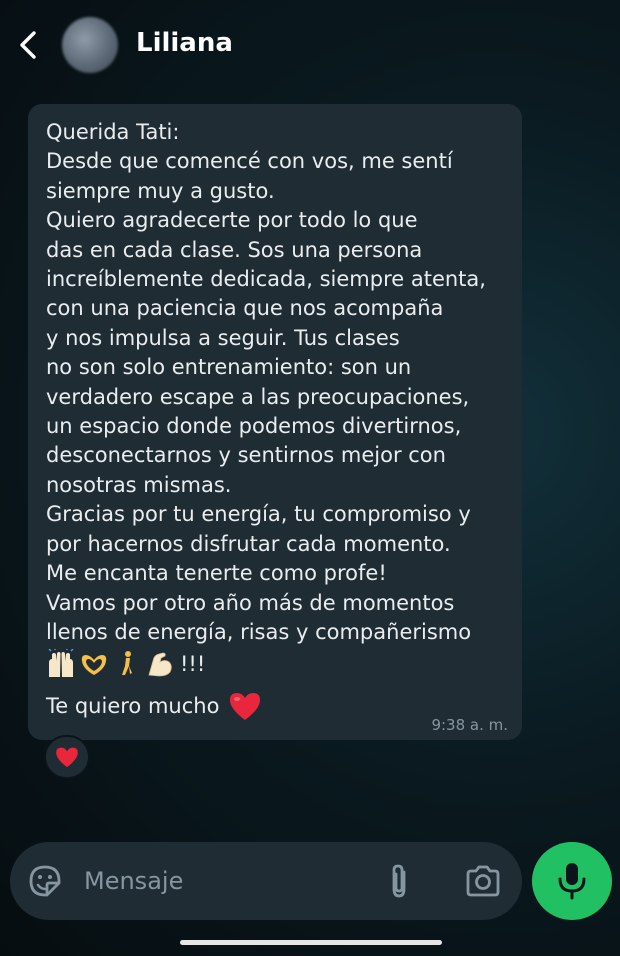 The width and height of the screenshot is (620, 956). What do you see at coordinates (483, 881) in the screenshot?
I see `camera-icon` at bounding box center [483, 881].